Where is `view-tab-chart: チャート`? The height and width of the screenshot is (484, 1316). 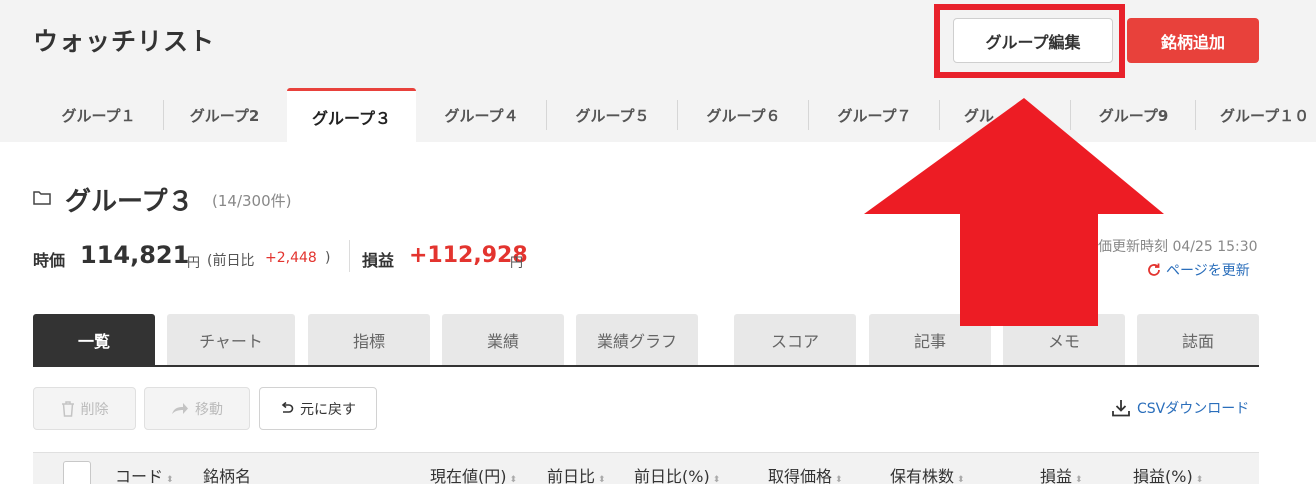
view-tab-chart: チャート is located at coordinates (231, 339).